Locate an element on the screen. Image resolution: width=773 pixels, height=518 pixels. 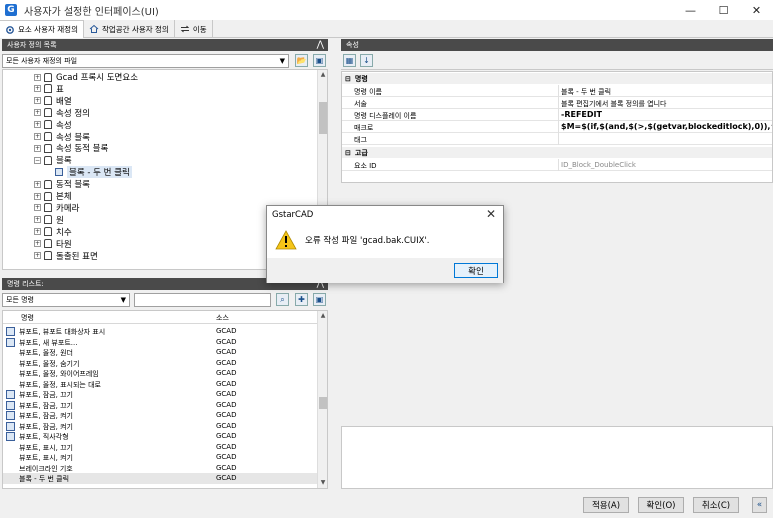
tree-item-group: + 카메라 is located at coordinates (56, 208).